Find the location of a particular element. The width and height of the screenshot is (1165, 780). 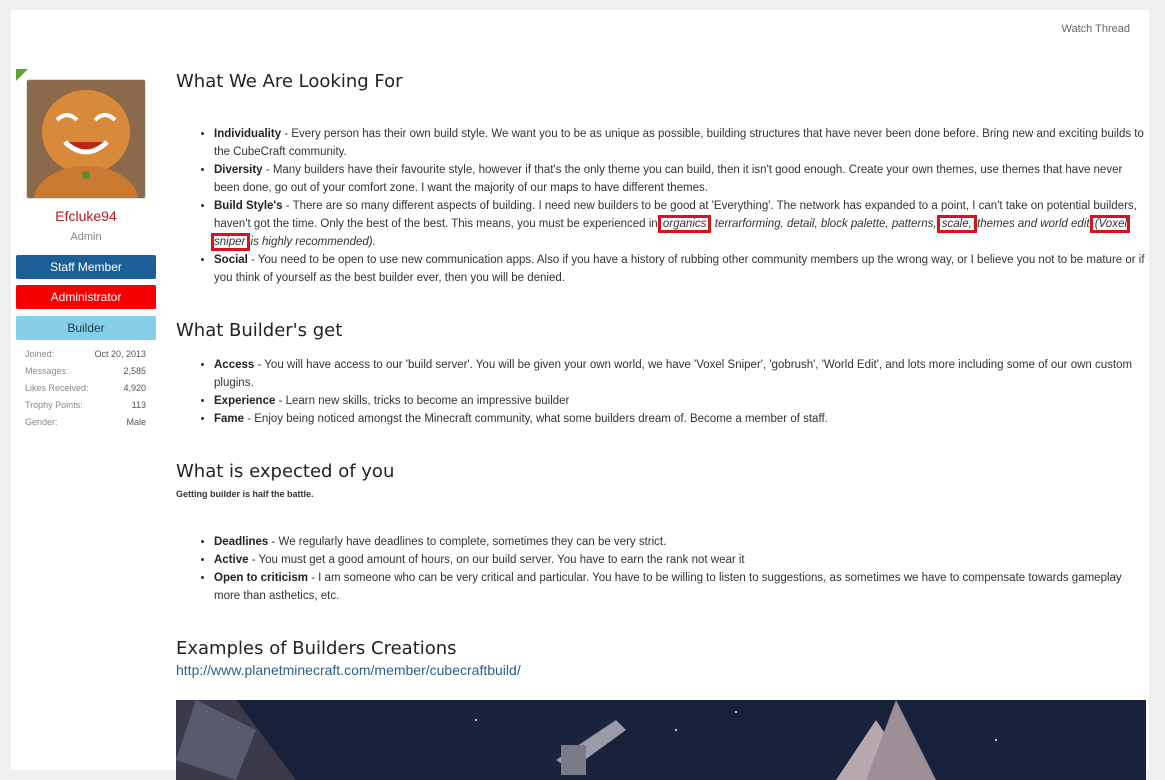

stat-joined: Joined: Oct 20, 2013 is located at coordinates (85, 354).